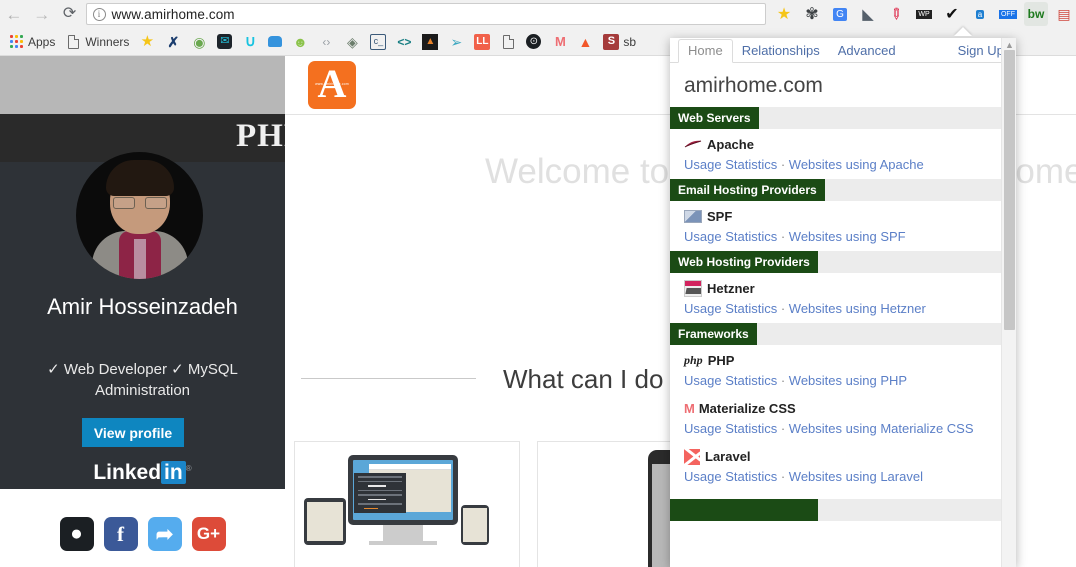  What do you see at coordinates (326, 42) in the screenshot?
I see `bookmark-code-brackets: ‹›` at bounding box center [326, 42].